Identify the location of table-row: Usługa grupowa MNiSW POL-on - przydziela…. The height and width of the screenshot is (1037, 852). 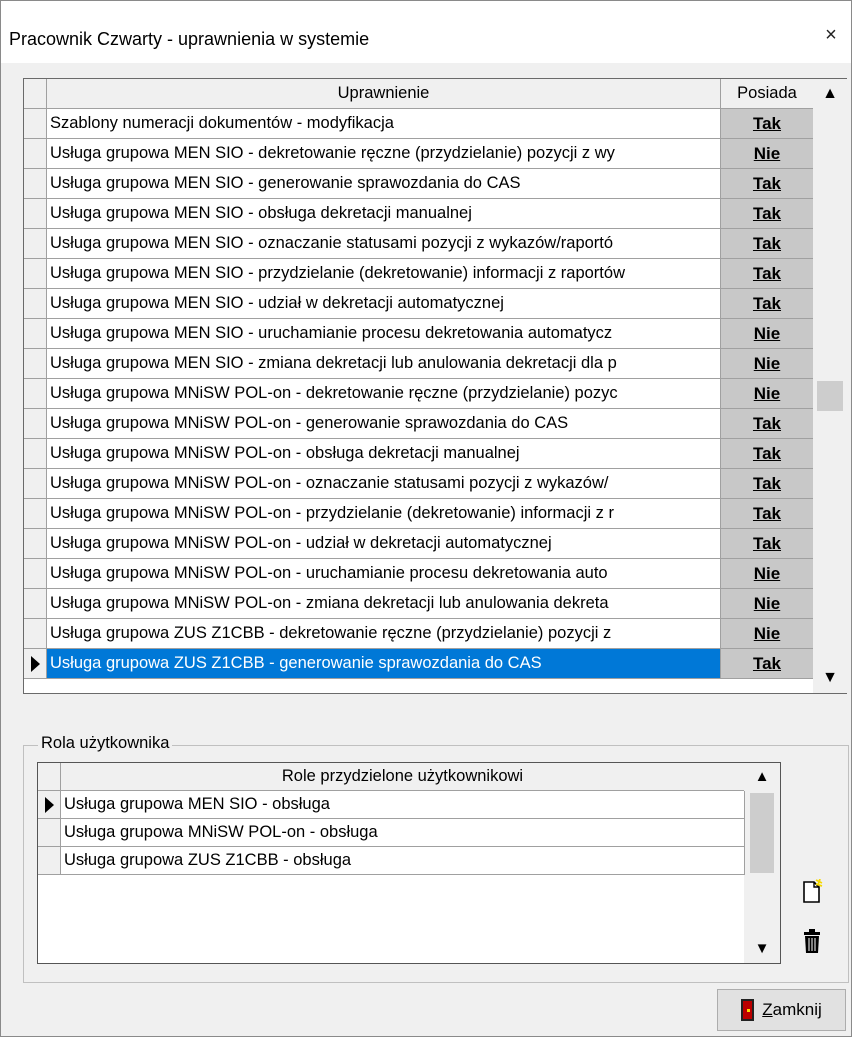
(419, 514).